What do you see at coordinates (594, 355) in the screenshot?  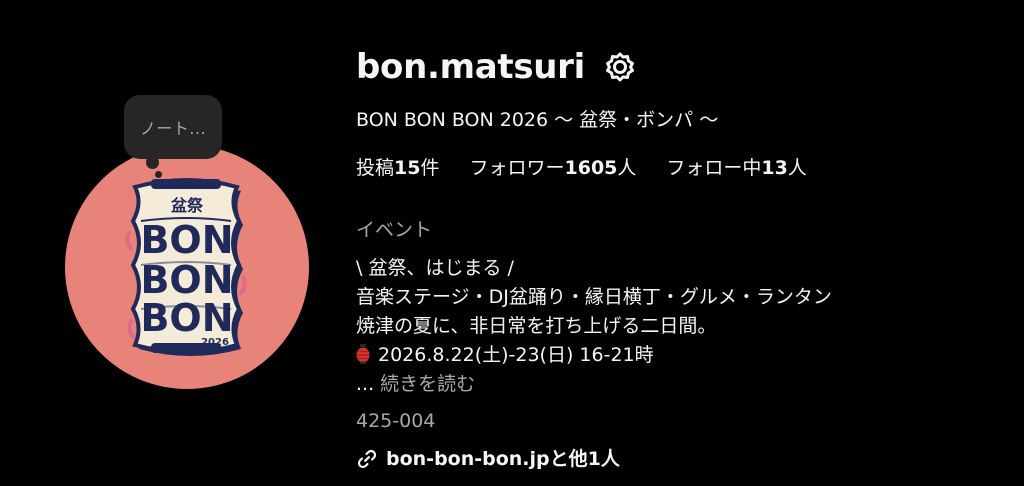 I see `bio-line-4: 2026.8.22(土)-23(日) 16-21時` at bounding box center [594, 355].